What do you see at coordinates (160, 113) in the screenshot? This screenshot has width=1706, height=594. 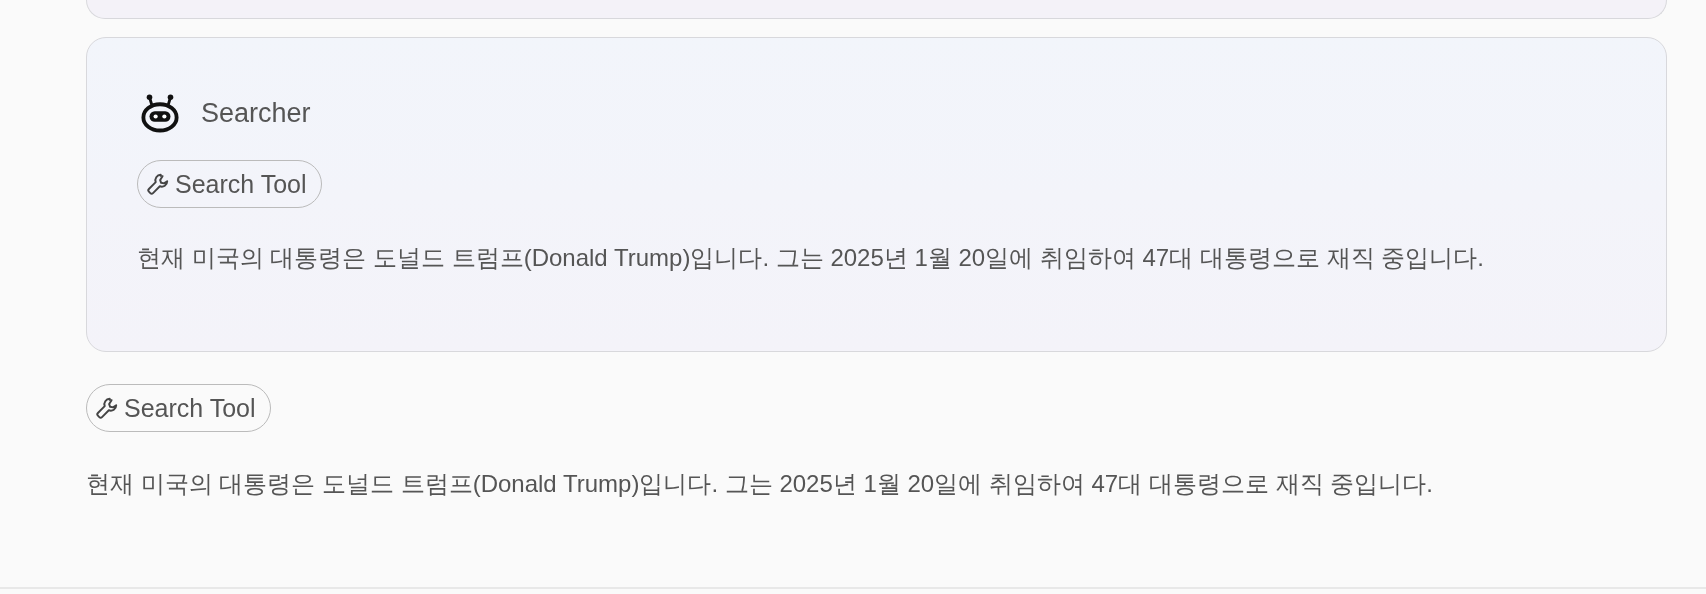 I see `robot-icon` at bounding box center [160, 113].